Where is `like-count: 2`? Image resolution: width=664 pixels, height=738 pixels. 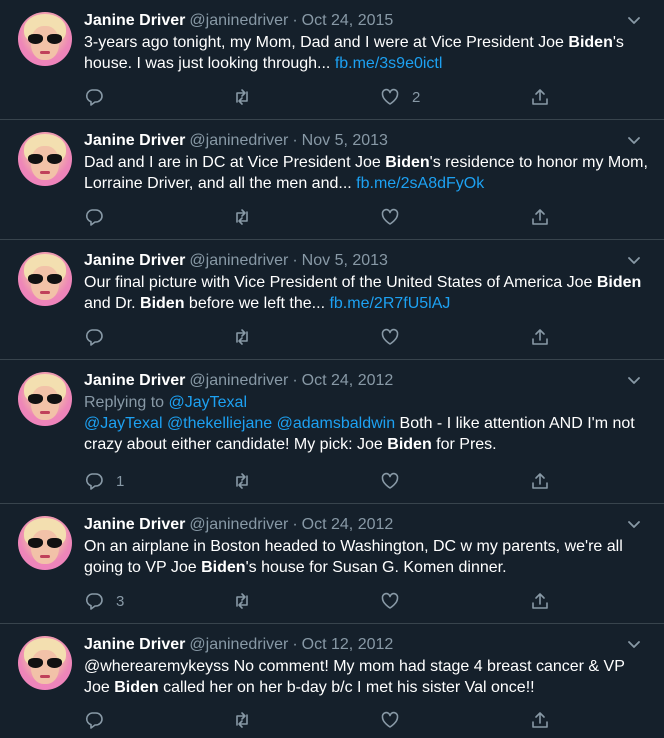 like-count: 2 is located at coordinates (416, 97).